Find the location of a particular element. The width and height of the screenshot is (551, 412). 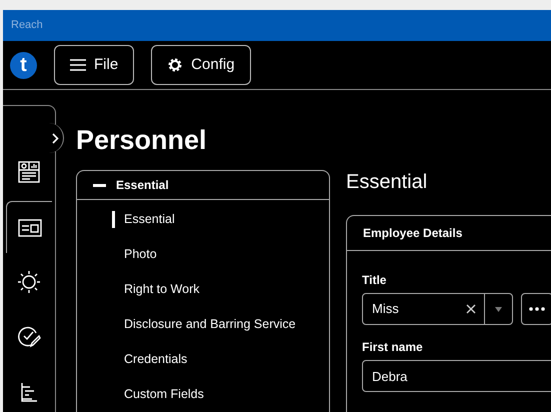

tree-group-header: Essential is located at coordinates (203, 185).